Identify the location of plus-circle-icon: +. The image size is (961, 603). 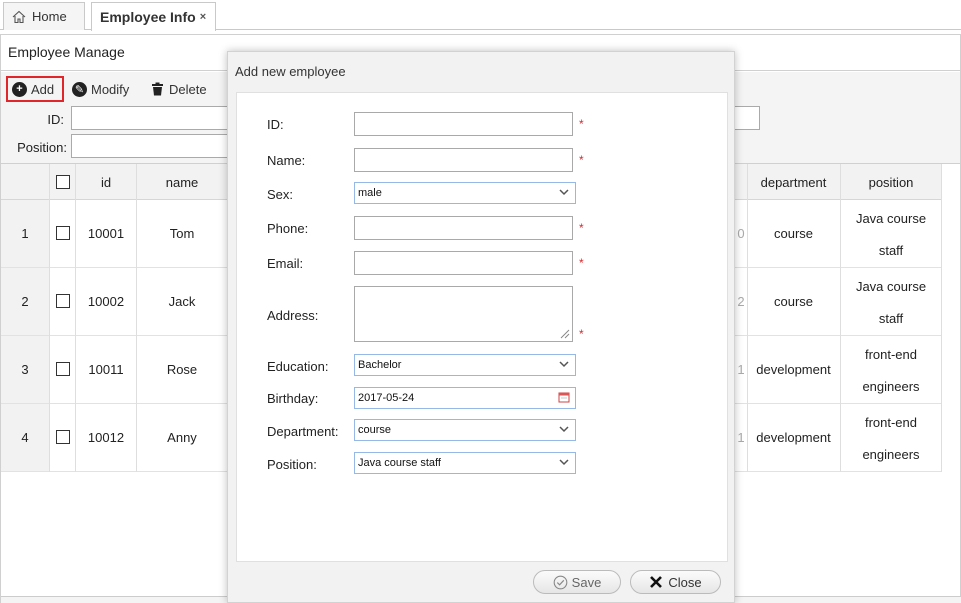
(19, 89).